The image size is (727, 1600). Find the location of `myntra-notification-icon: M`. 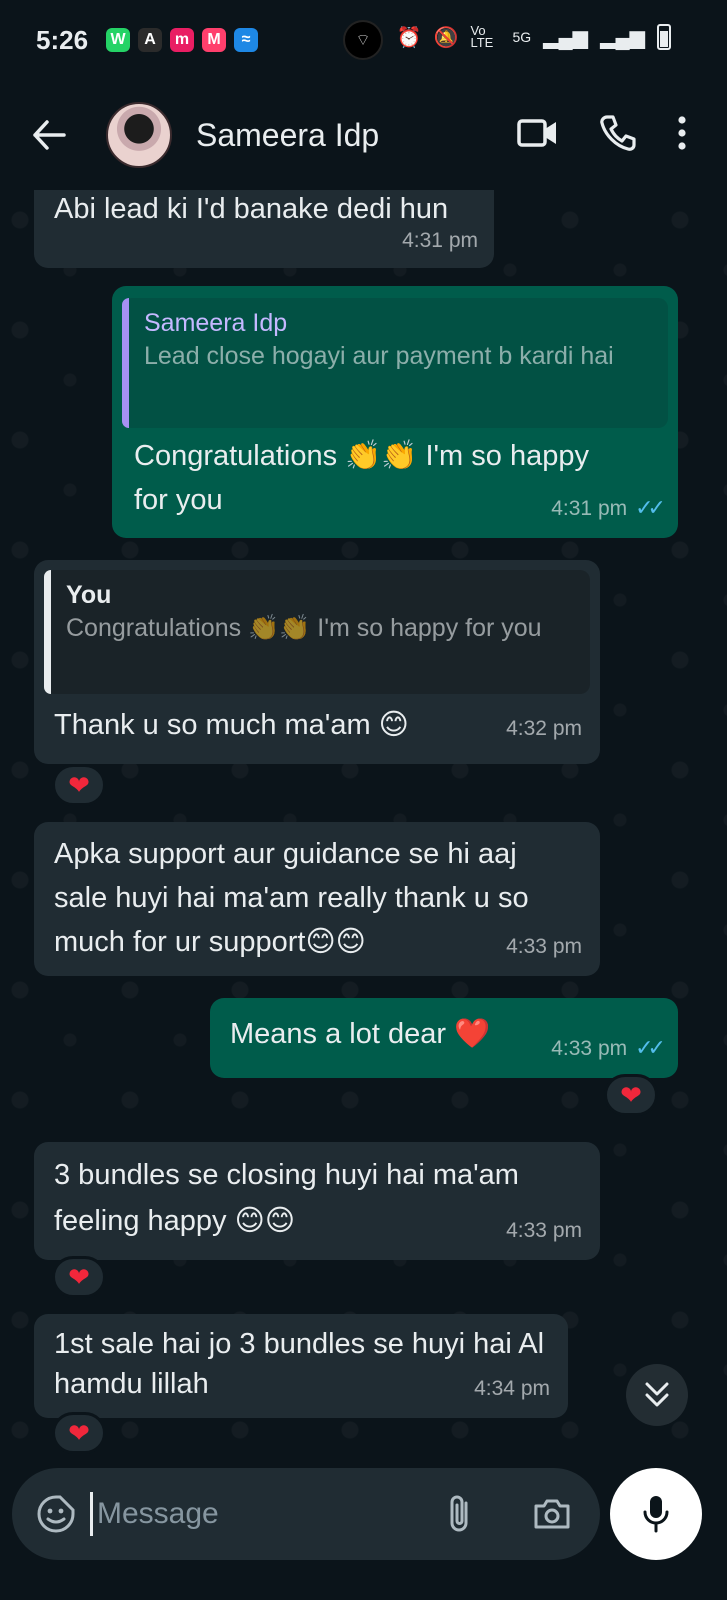

myntra-notification-icon: M is located at coordinates (214, 40).